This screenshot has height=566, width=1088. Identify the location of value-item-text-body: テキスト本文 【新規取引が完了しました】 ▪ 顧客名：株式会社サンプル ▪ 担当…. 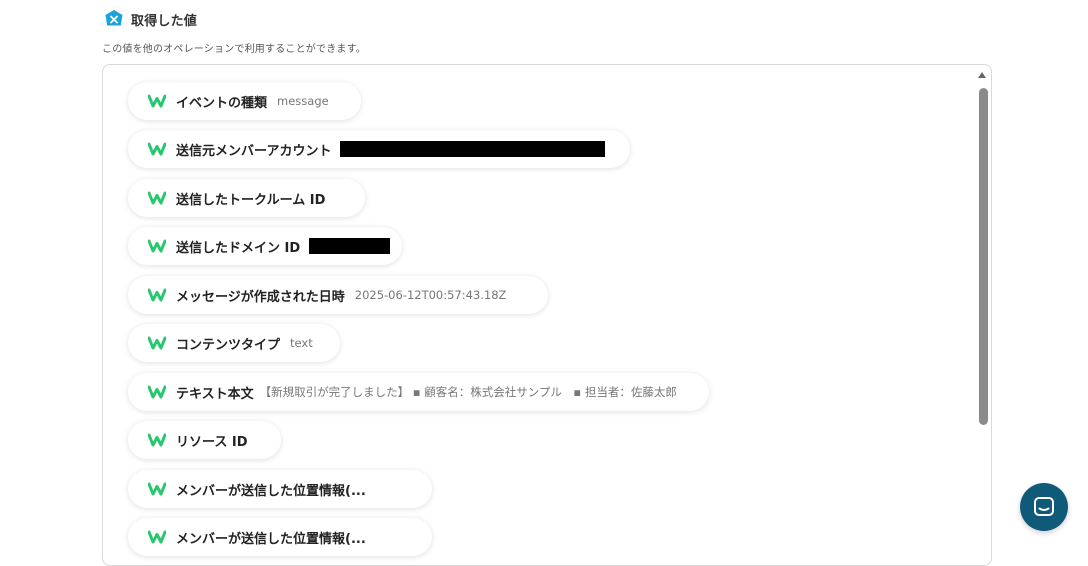
(418, 392).